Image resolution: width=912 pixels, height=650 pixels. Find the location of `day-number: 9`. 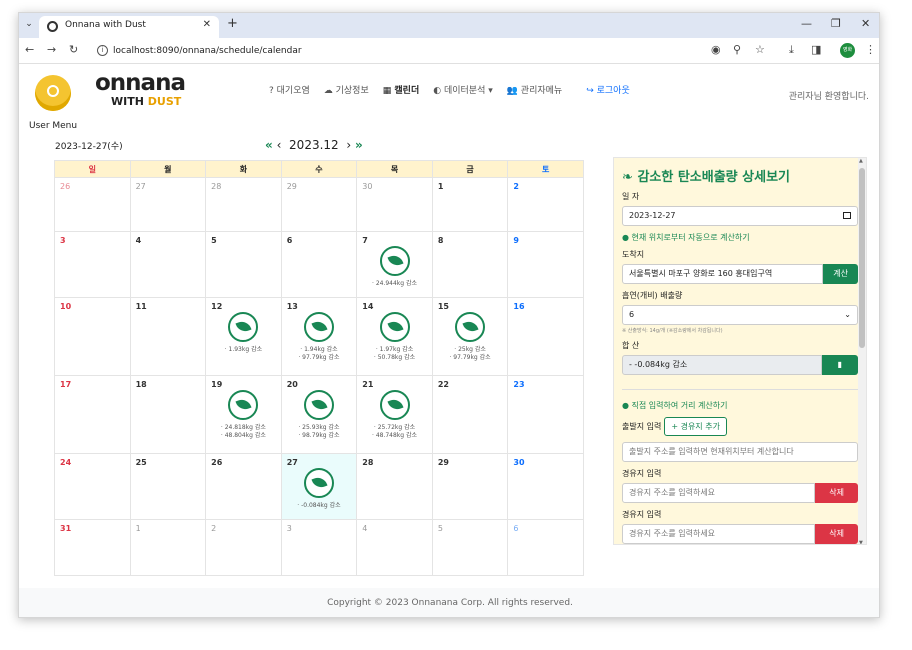

day-number: 9 is located at coordinates (516, 240).